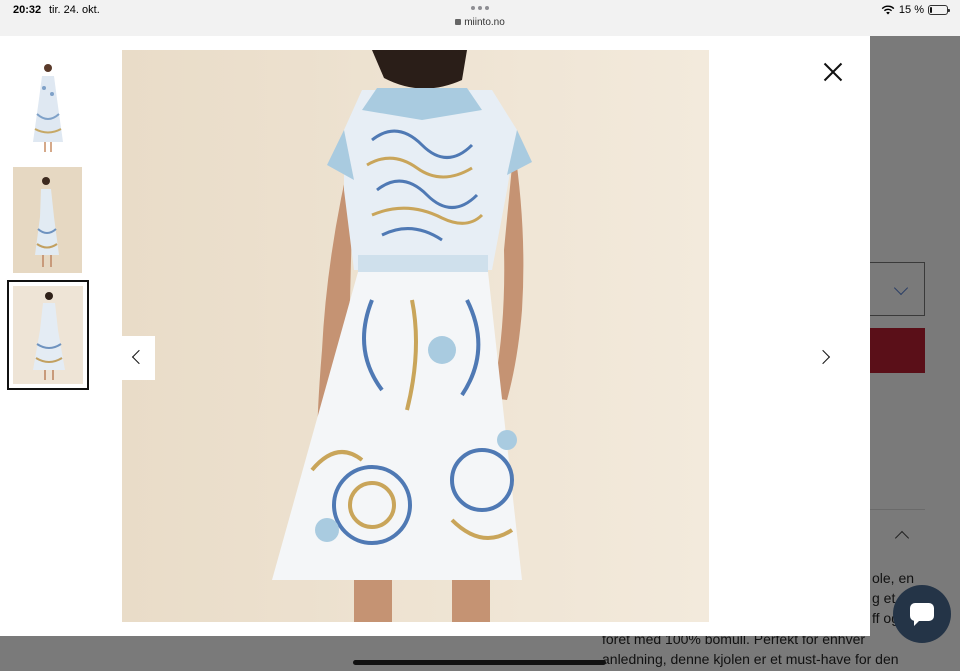 This screenshot has height=671, width=960. What do you see at coordinates (939, 10) in the screenshot?
I see `battery-icon` at bounding box center [939, 10].